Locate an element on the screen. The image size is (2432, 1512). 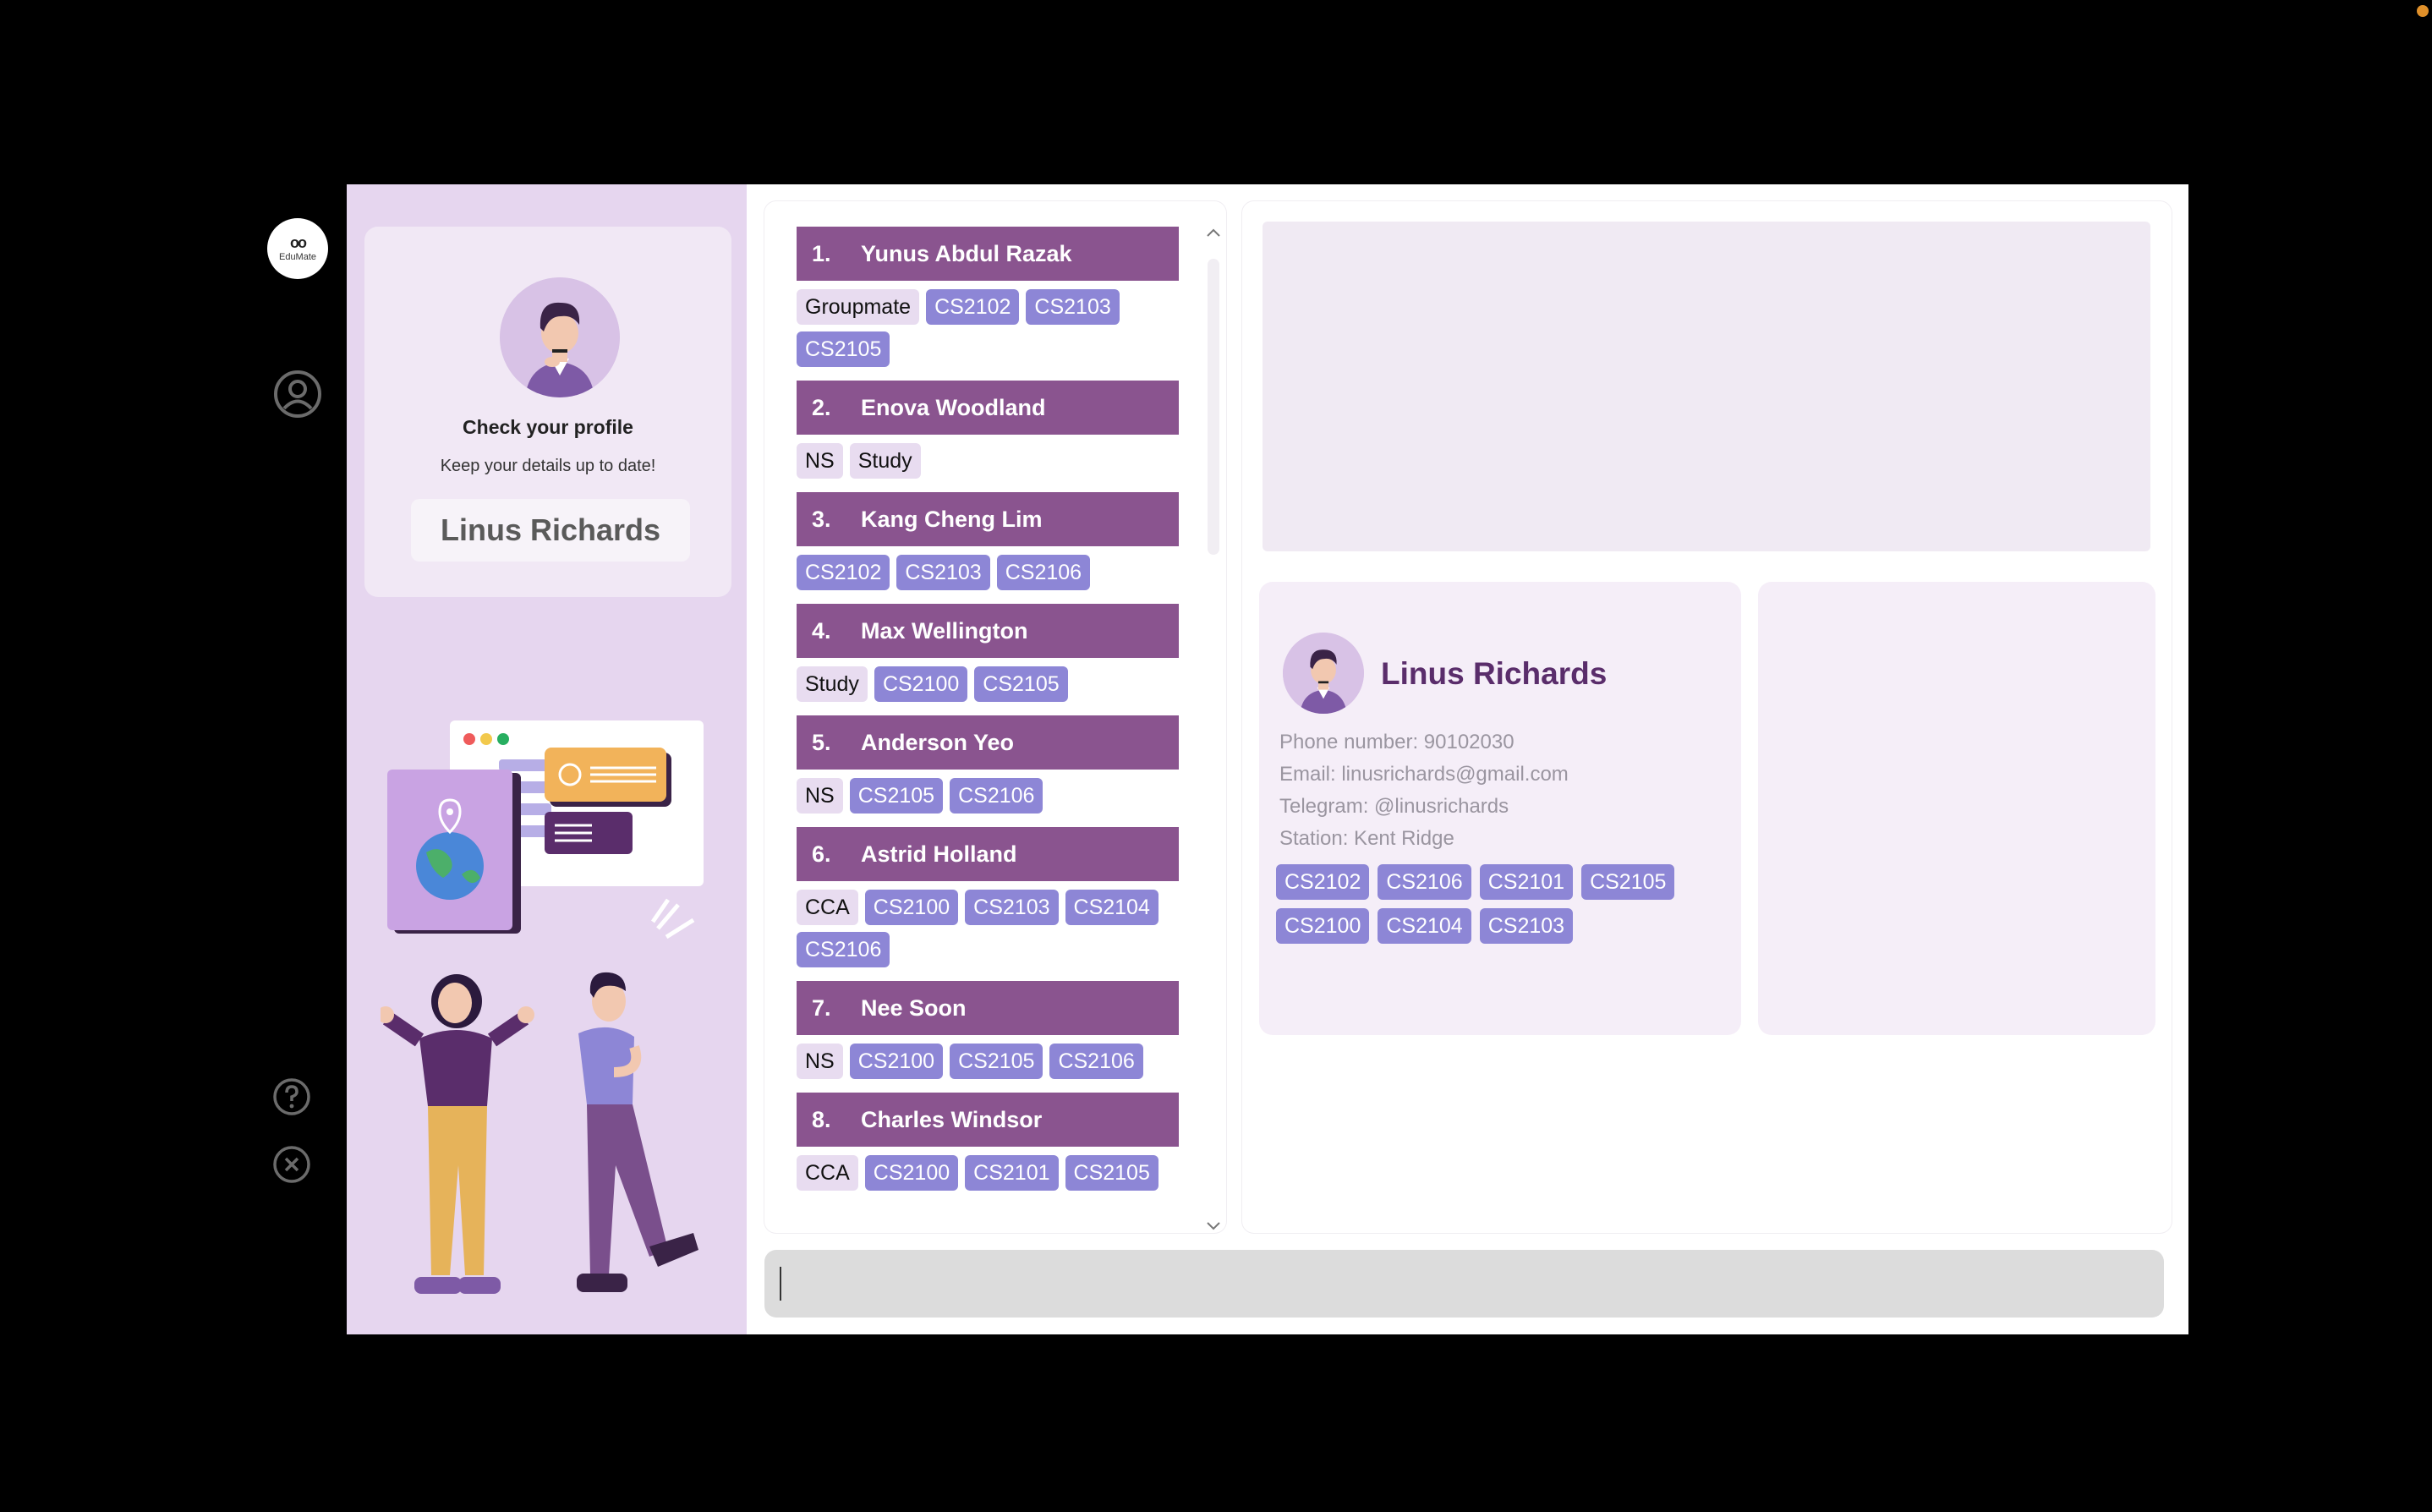
detail-side-card is located at coordinates (1957, 808).